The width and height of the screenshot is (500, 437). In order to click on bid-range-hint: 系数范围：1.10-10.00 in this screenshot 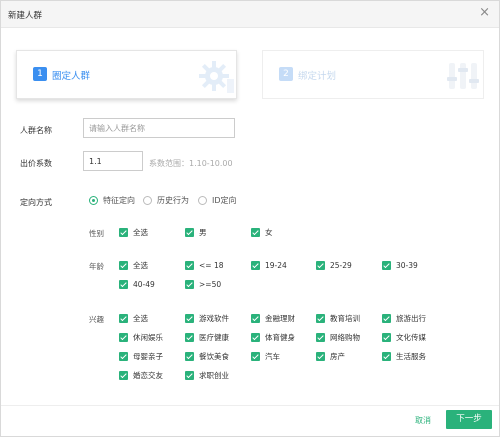, I will do `click(191, 163)`.